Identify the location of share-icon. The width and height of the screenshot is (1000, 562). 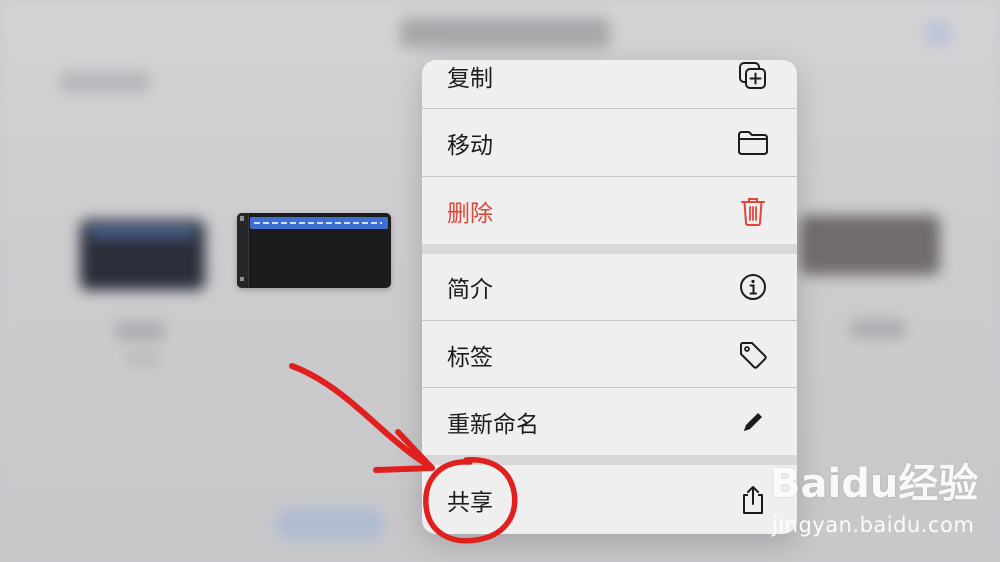
(753, 500).